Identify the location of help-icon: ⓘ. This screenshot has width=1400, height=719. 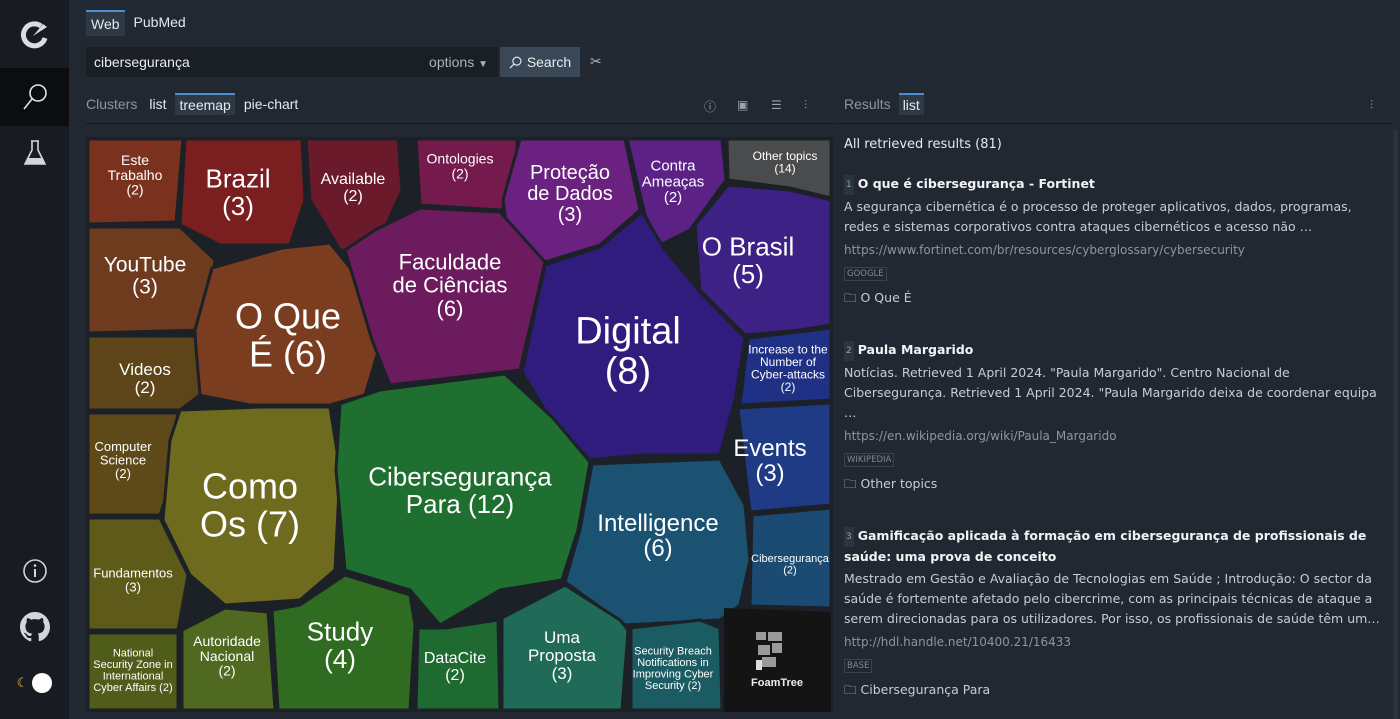
(710, 106).